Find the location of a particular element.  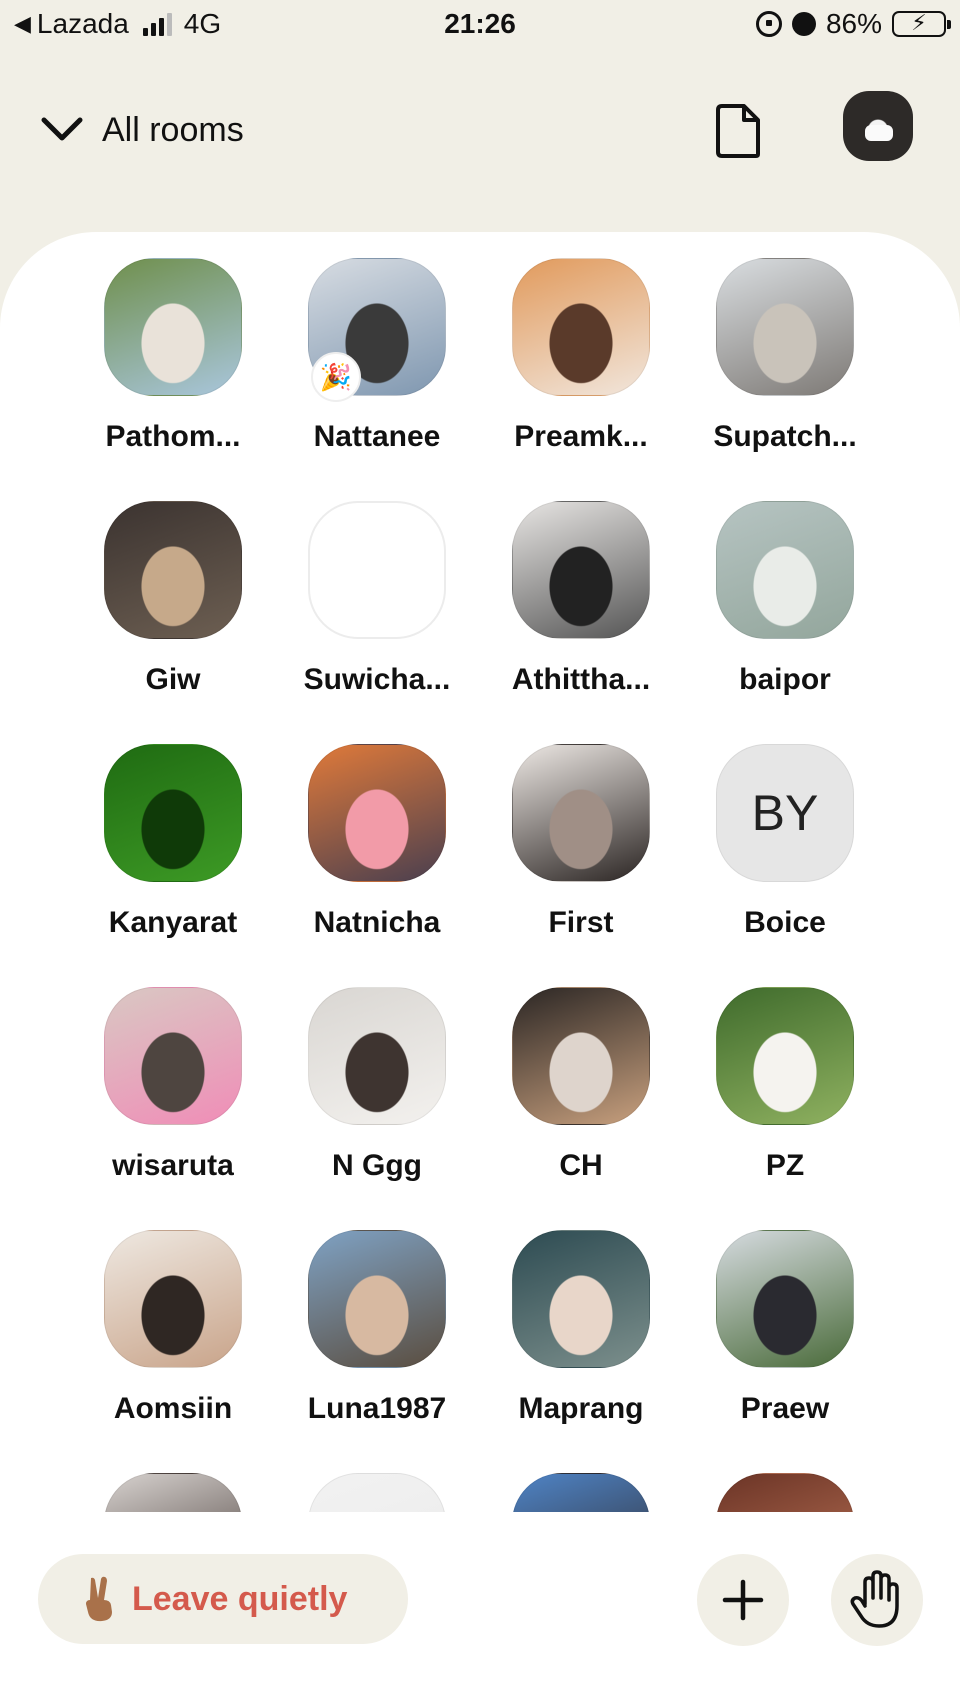

raise-hand-button is located at coordinates (877, 1600).